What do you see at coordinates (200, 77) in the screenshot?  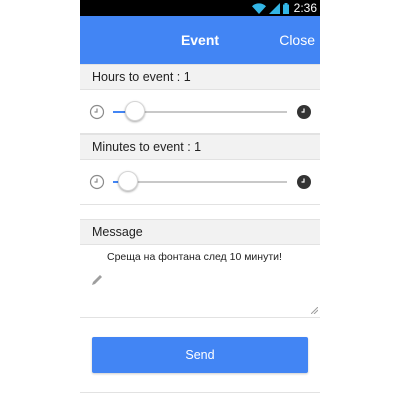 I see `hours-header: Hours to event : 1` at bounding box center [200, 77].